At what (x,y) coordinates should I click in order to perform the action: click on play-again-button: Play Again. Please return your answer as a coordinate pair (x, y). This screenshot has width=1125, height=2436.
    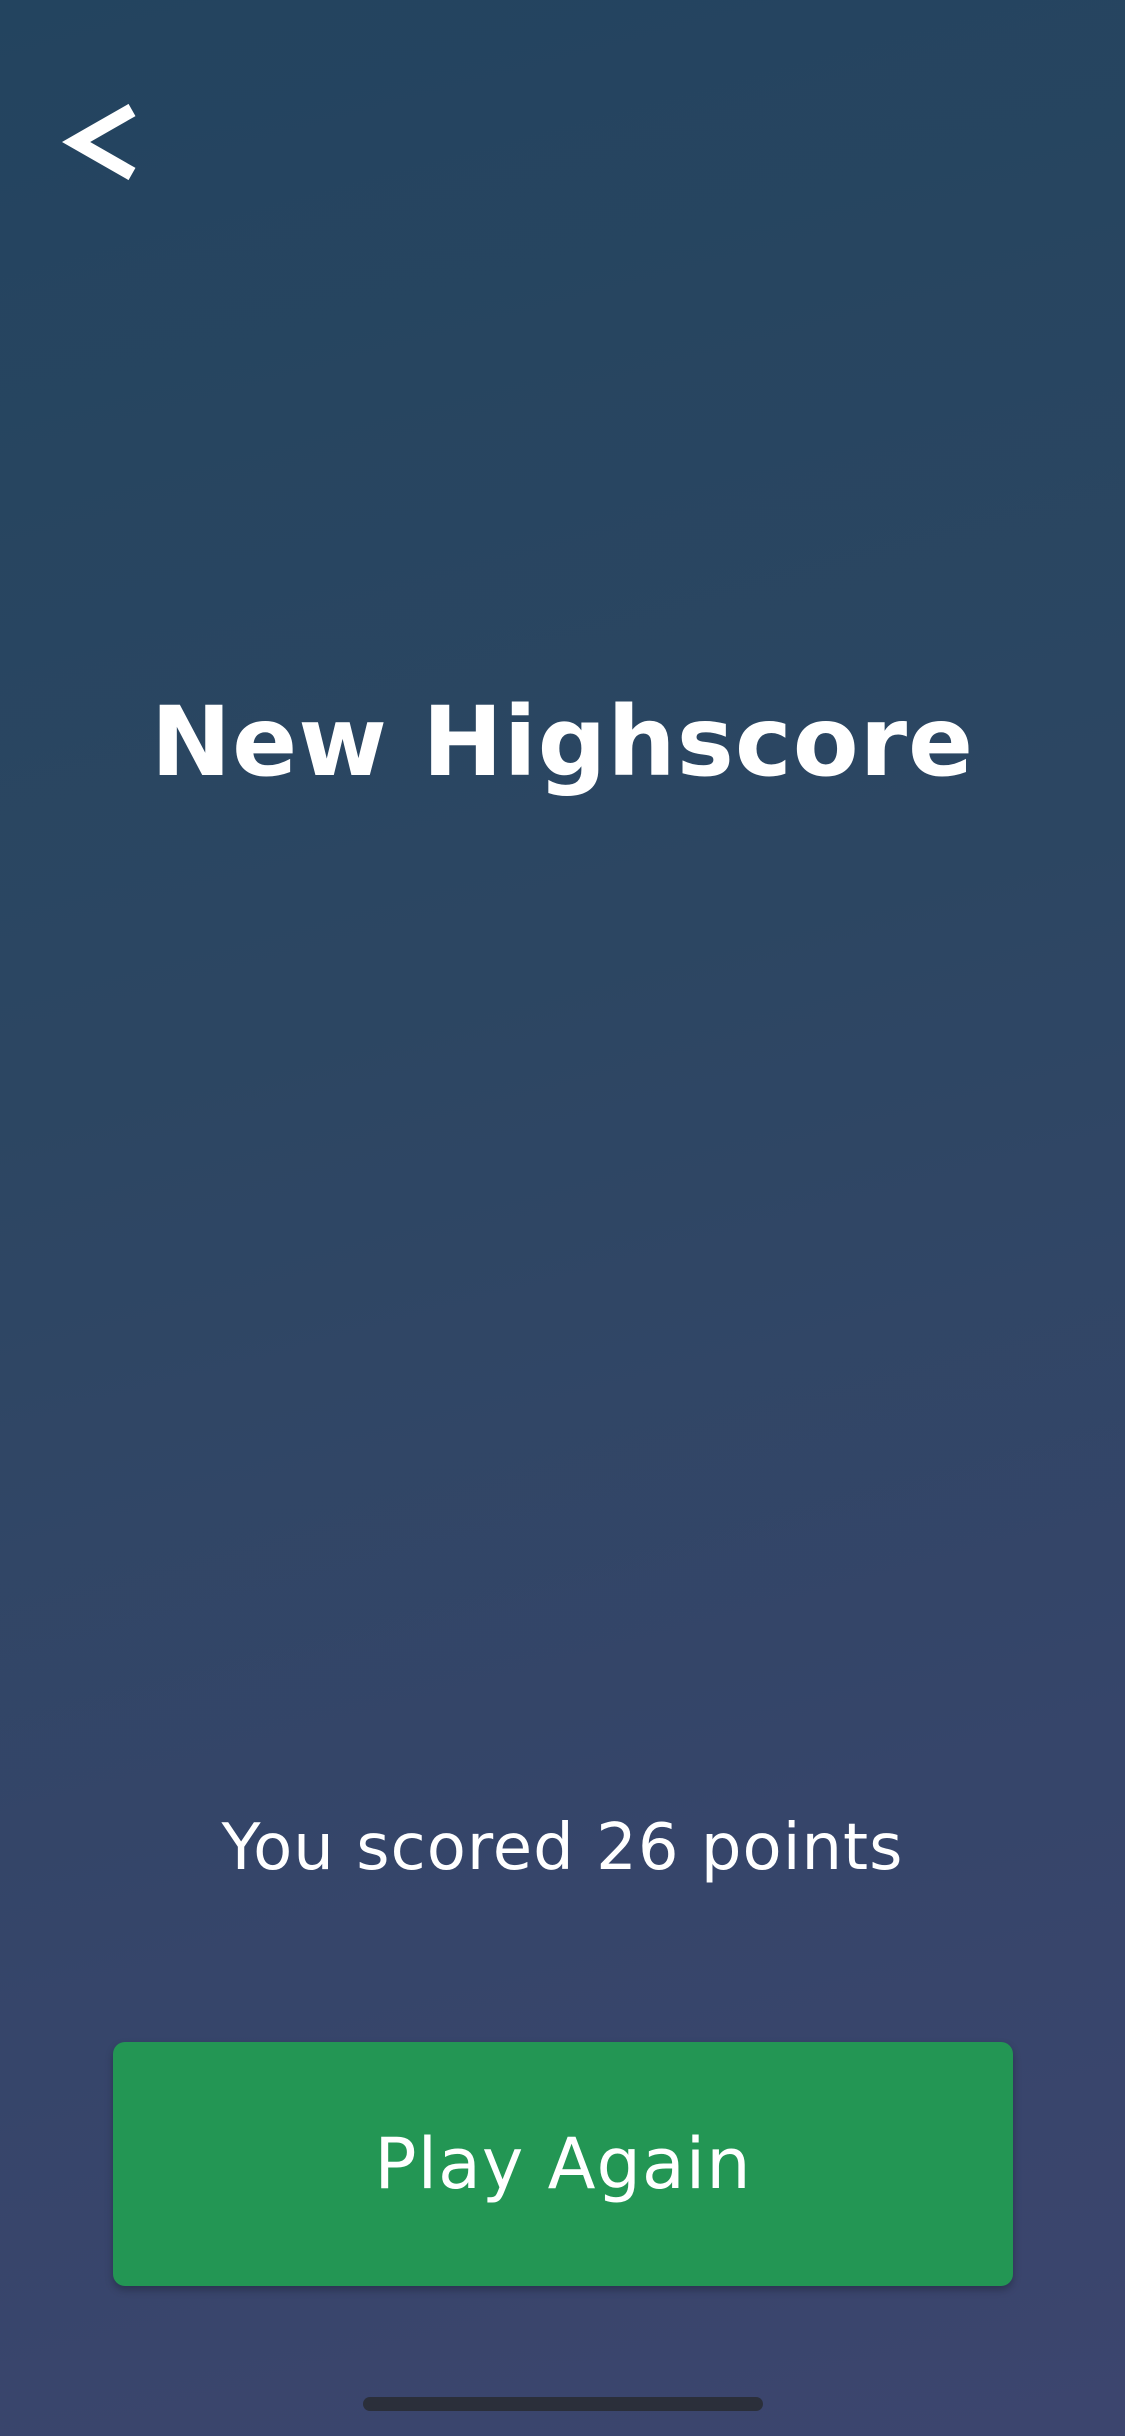
    Looking at the image, I should click on (563, 2164).